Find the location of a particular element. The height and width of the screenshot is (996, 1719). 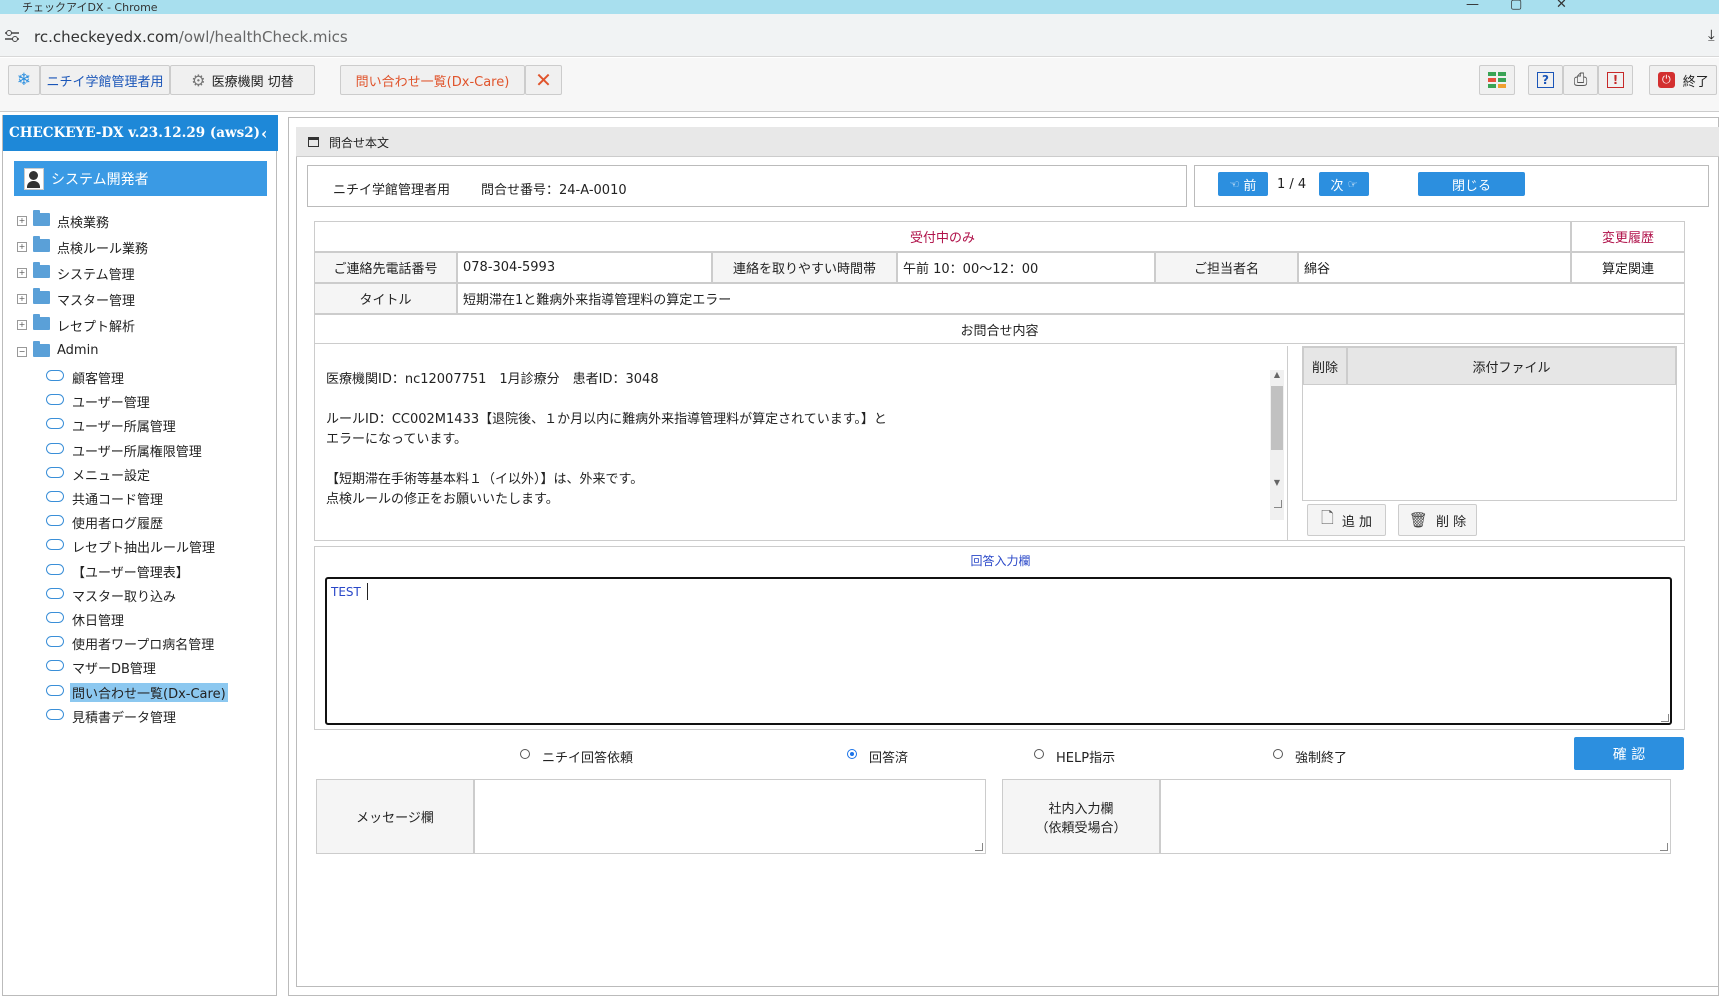

menu-grid-button is located at coordinates (1497, 80).